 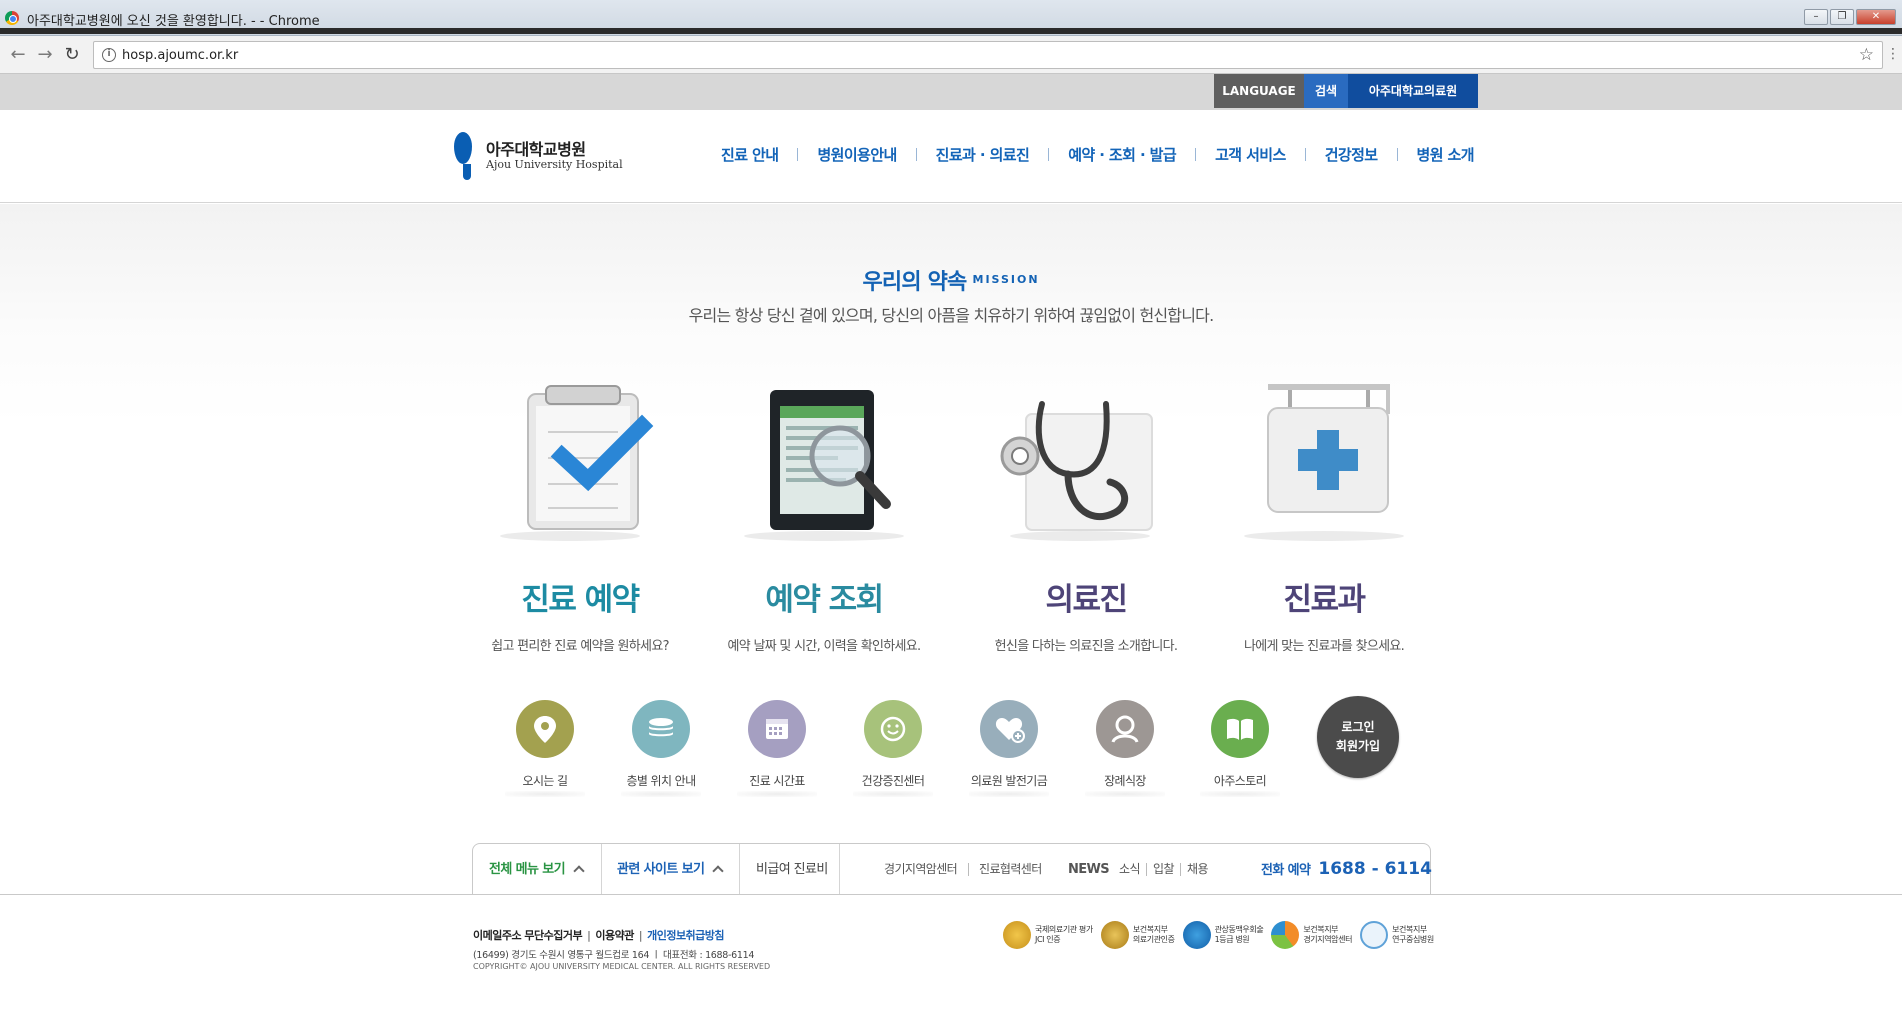 I want to click on menu-icon: ⋮, so click(x=1893, y=54).